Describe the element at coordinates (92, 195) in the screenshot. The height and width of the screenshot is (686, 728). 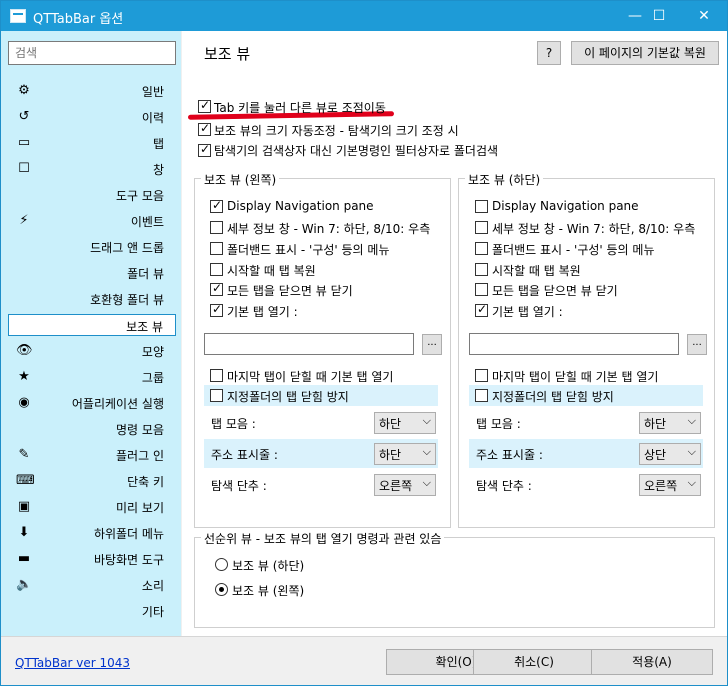
I see `sidebar-item: 도구 모음` at that location.